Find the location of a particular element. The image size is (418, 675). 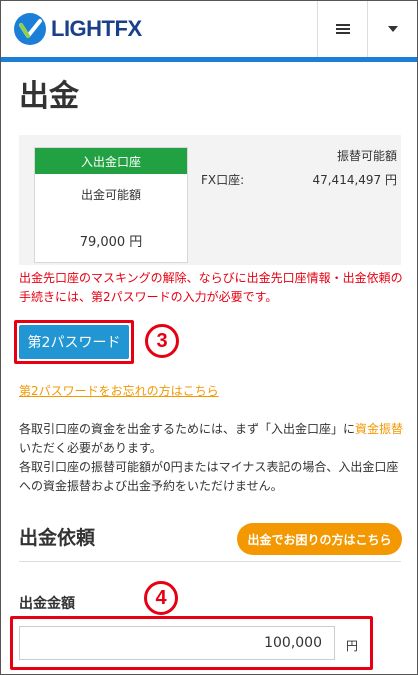

hamburger-icon is located at coordinates (343, 29).